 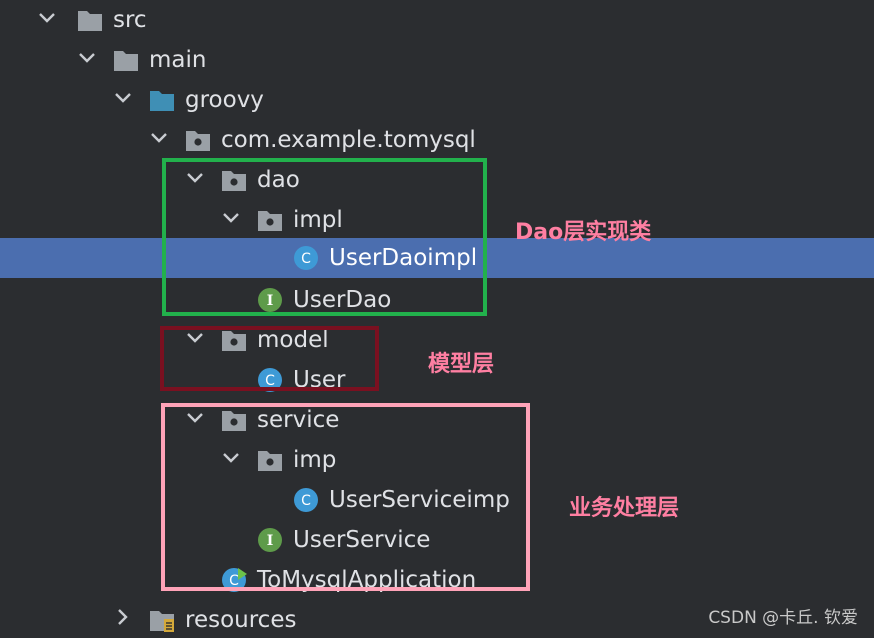 I want to click on tree-row-dao: dao, so click(x=437, y=180).